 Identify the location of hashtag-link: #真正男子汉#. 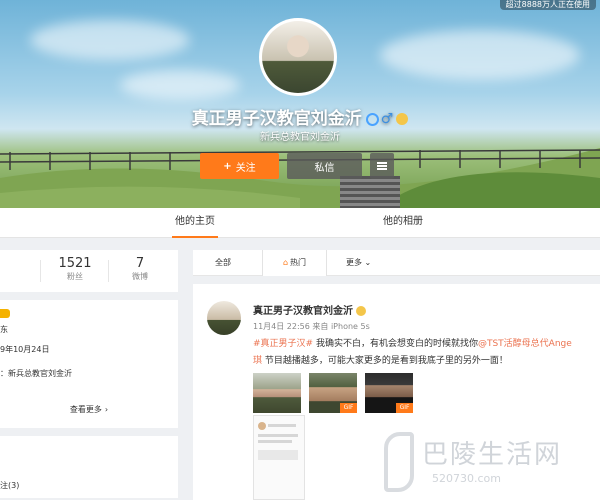
(283, 344).